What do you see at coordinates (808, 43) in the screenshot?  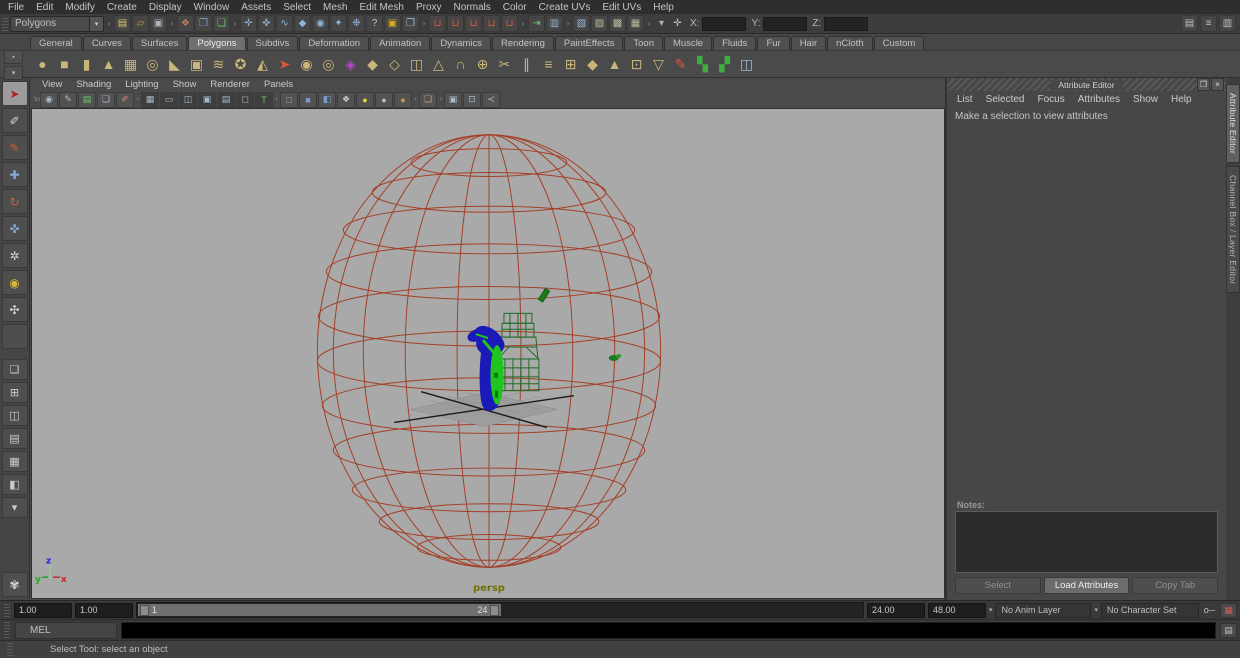 I see `tab-hair: Hair` at bounding box center [808, 43].